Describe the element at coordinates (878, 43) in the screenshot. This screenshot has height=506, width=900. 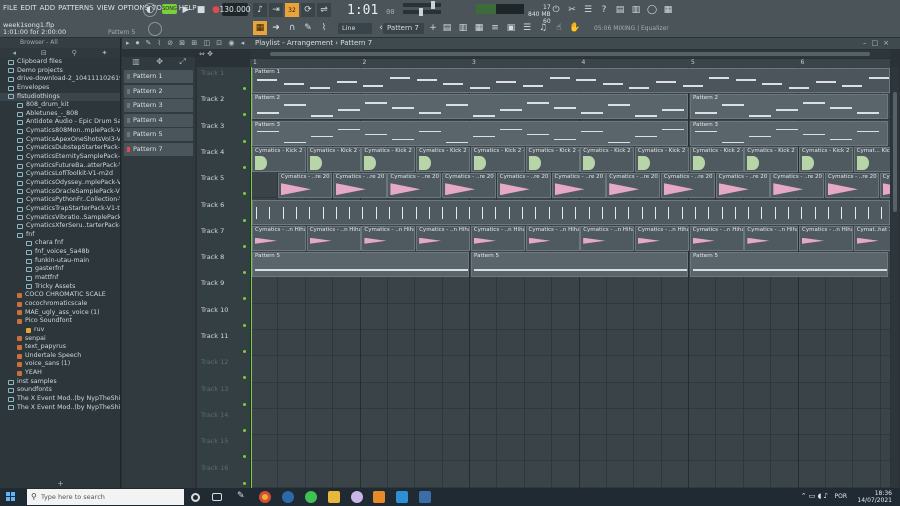
I see `window-controls: –□×` at that location.